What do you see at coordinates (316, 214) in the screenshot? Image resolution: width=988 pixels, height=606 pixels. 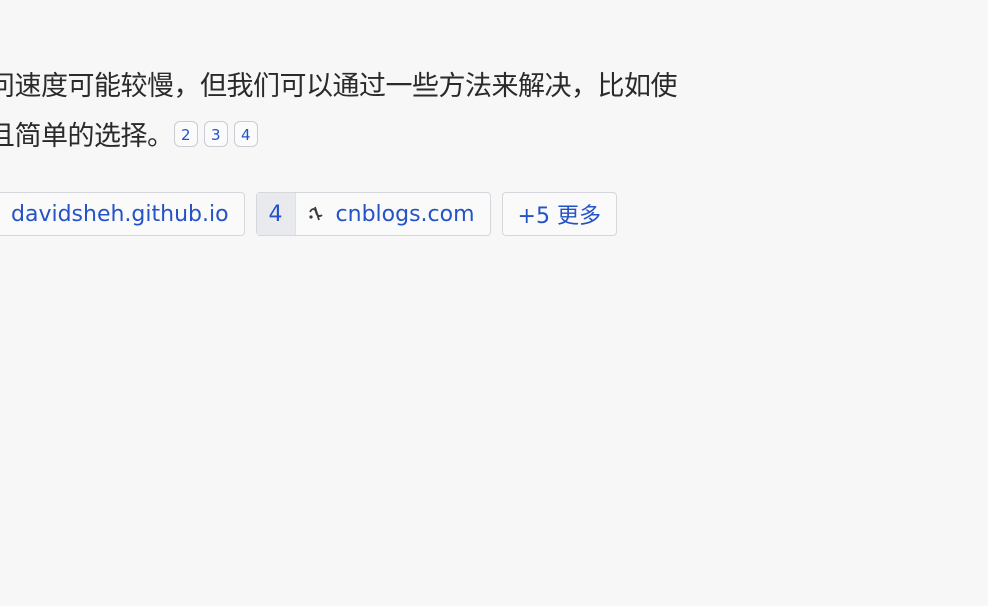 I see `cnblogs-icon` at bounding box center [316, 214].